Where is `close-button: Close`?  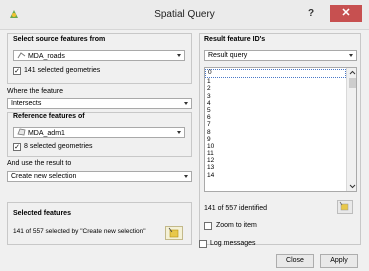
close-button: Close is located at coordinates (295, 261).